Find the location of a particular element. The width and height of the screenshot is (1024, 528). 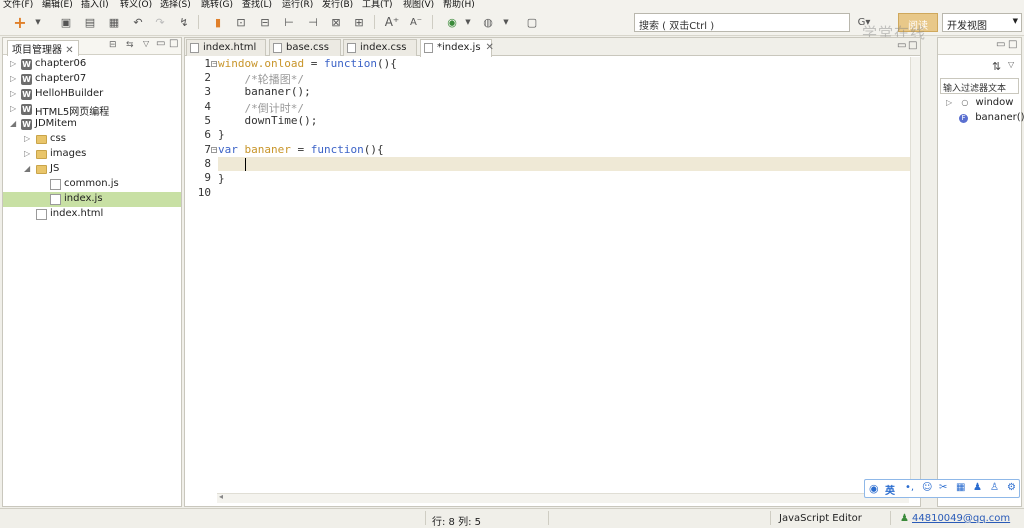

undo-icon: ↶ is located at coordinates (138, 22).